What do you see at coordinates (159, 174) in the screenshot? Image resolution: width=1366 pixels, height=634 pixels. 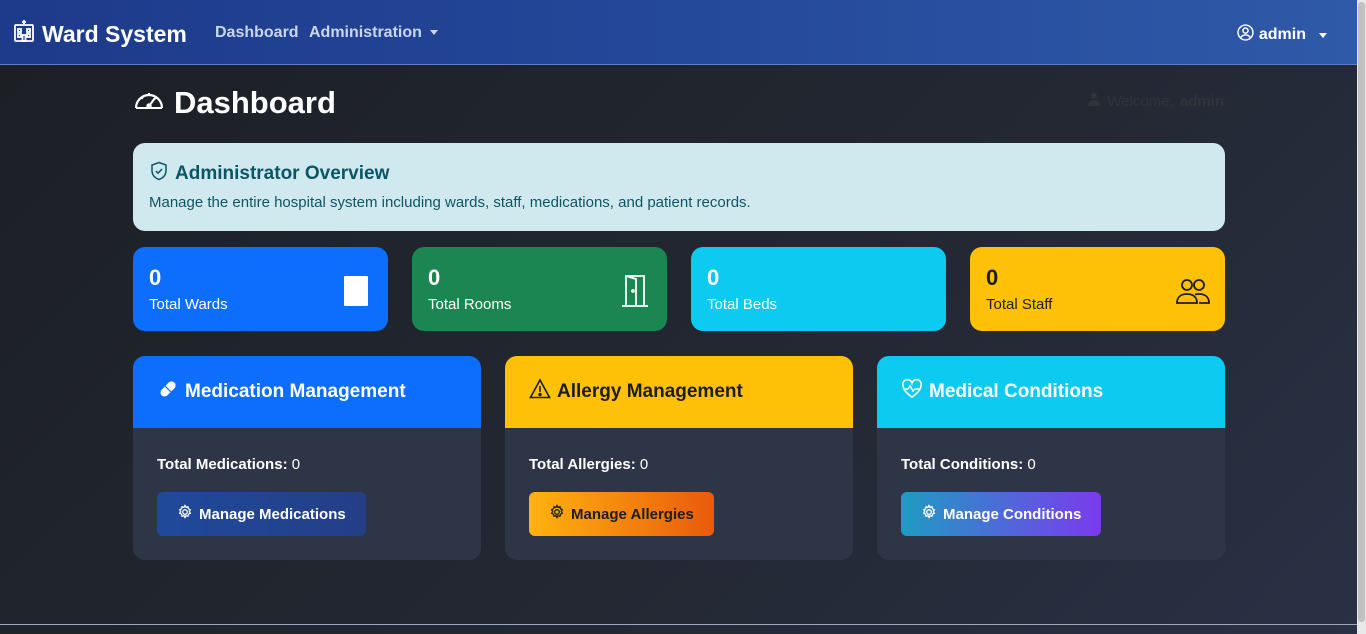 I see `shield-check-icon` at bounding box center [159, 174].